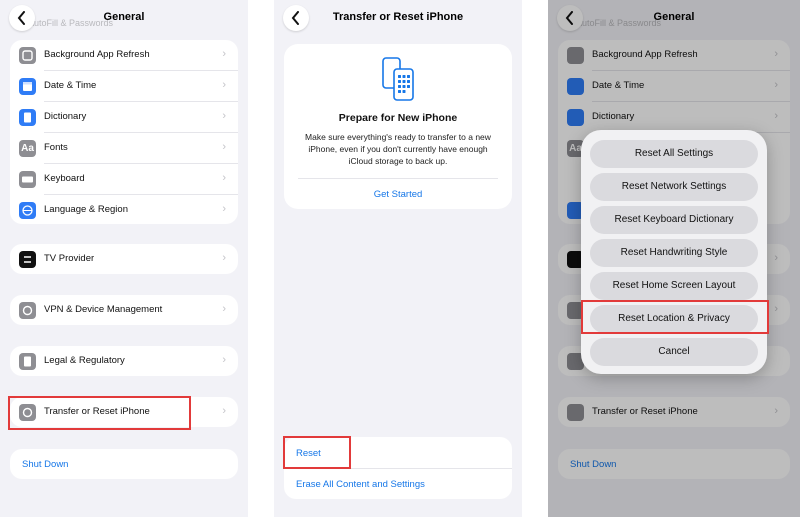 The image size is (800, 517). I want to click on reset-network-settings-button: Reset Network Settings, so click(674, 187).